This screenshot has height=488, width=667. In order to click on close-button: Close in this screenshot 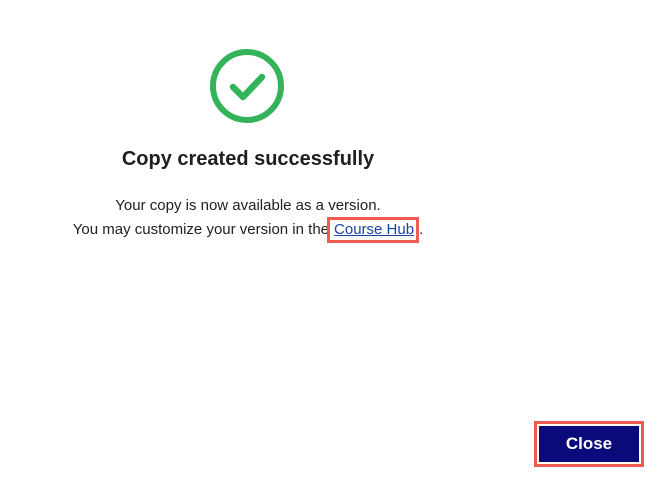, I will do `click(589, 444)`.